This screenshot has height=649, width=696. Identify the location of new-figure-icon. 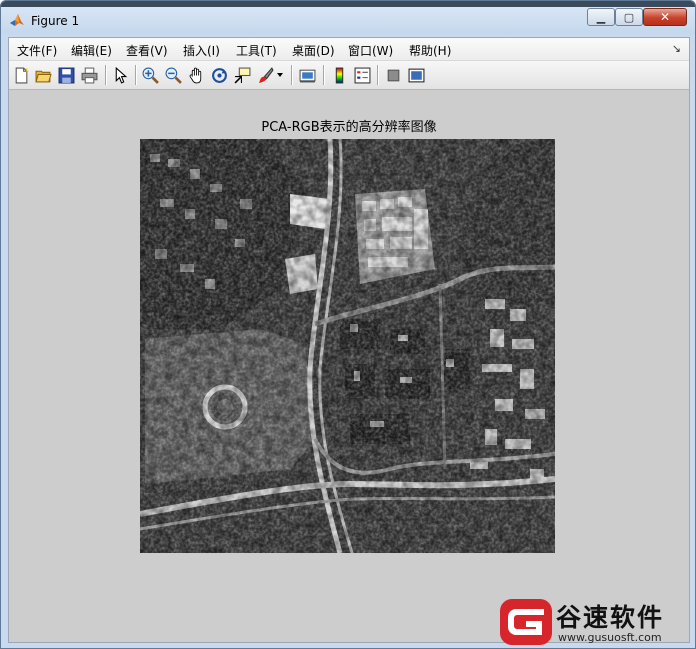
(21, 75).